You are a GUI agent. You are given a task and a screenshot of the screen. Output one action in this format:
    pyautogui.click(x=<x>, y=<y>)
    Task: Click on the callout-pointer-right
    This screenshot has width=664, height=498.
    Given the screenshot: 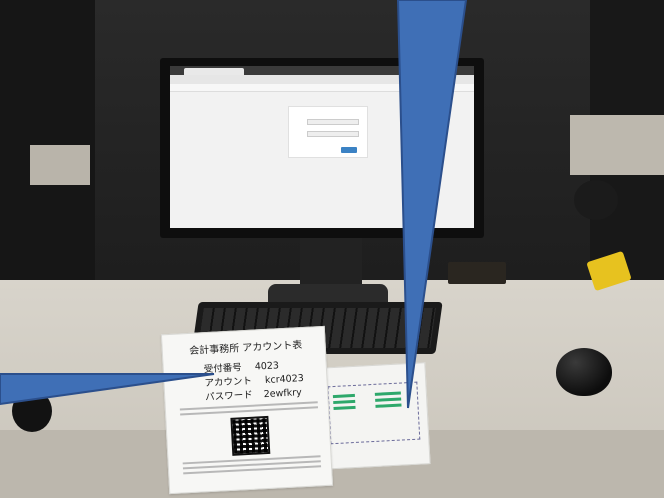 What is the action you would take?
    pyautogui.click(x=432, y=204)
    